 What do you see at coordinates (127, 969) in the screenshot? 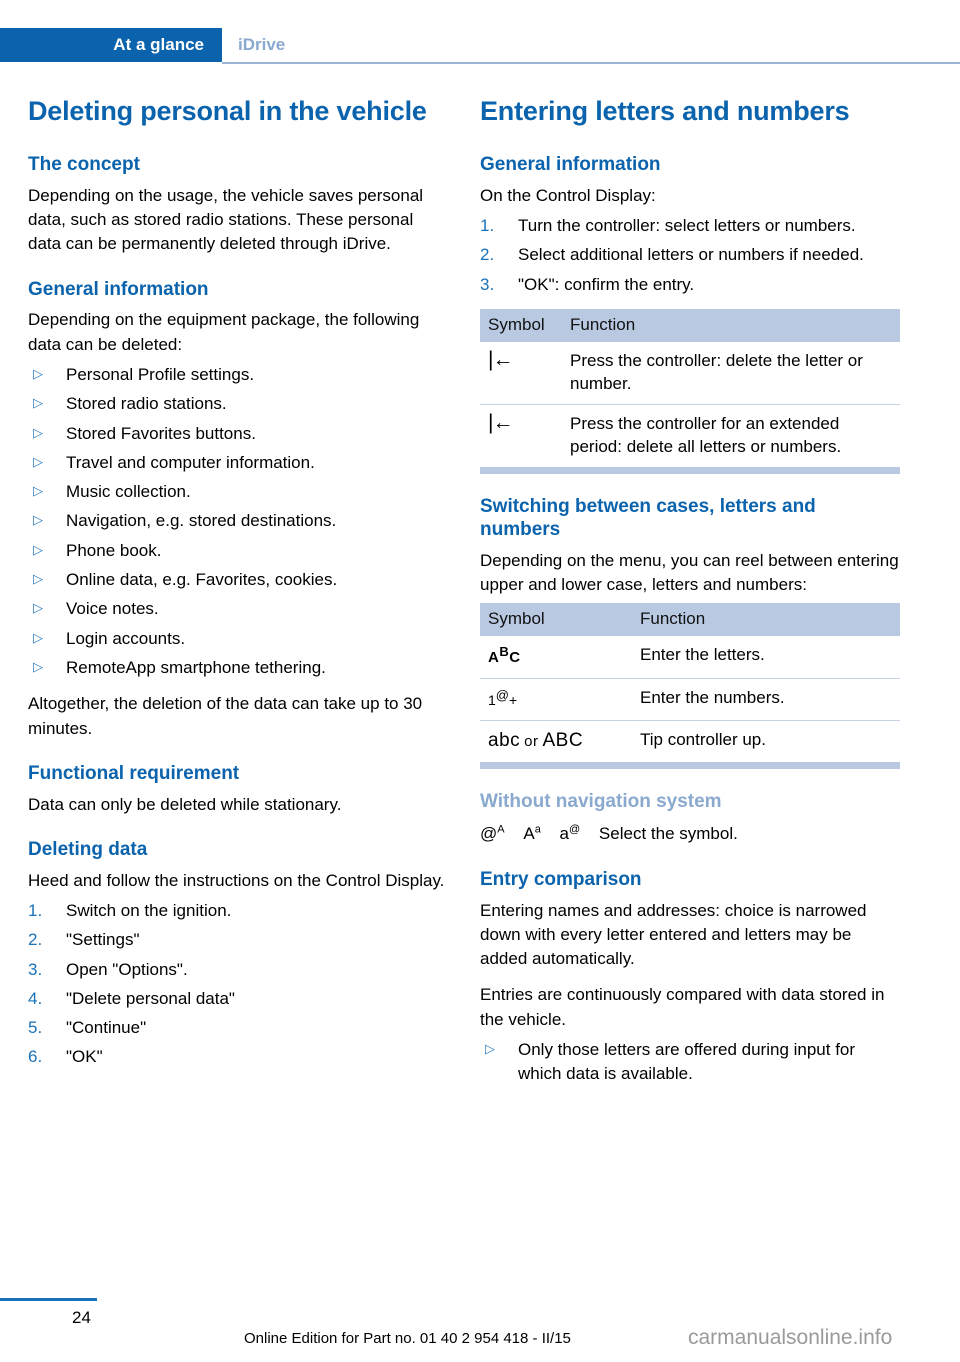
I see `step-label: Open "Options".` at bounding box center [127, 969].